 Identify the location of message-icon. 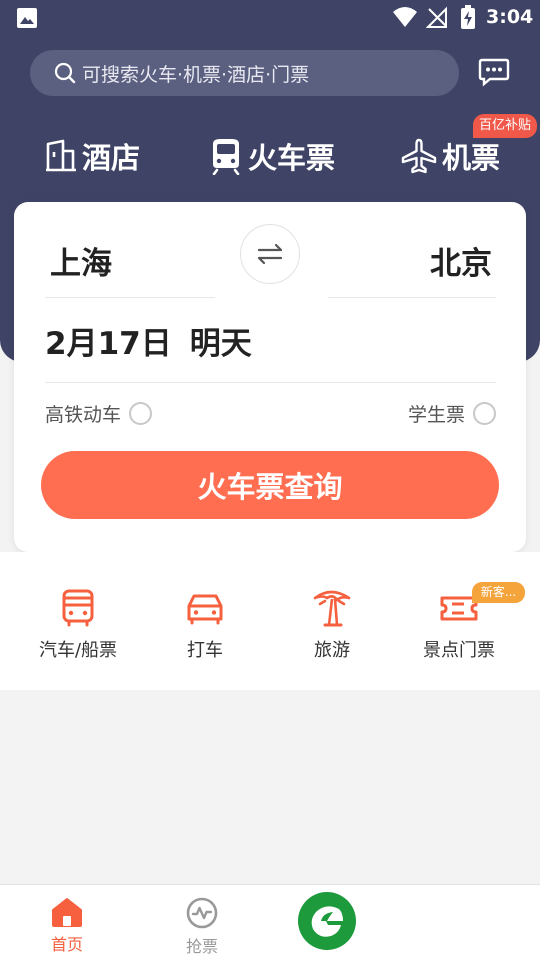
(494, 72).